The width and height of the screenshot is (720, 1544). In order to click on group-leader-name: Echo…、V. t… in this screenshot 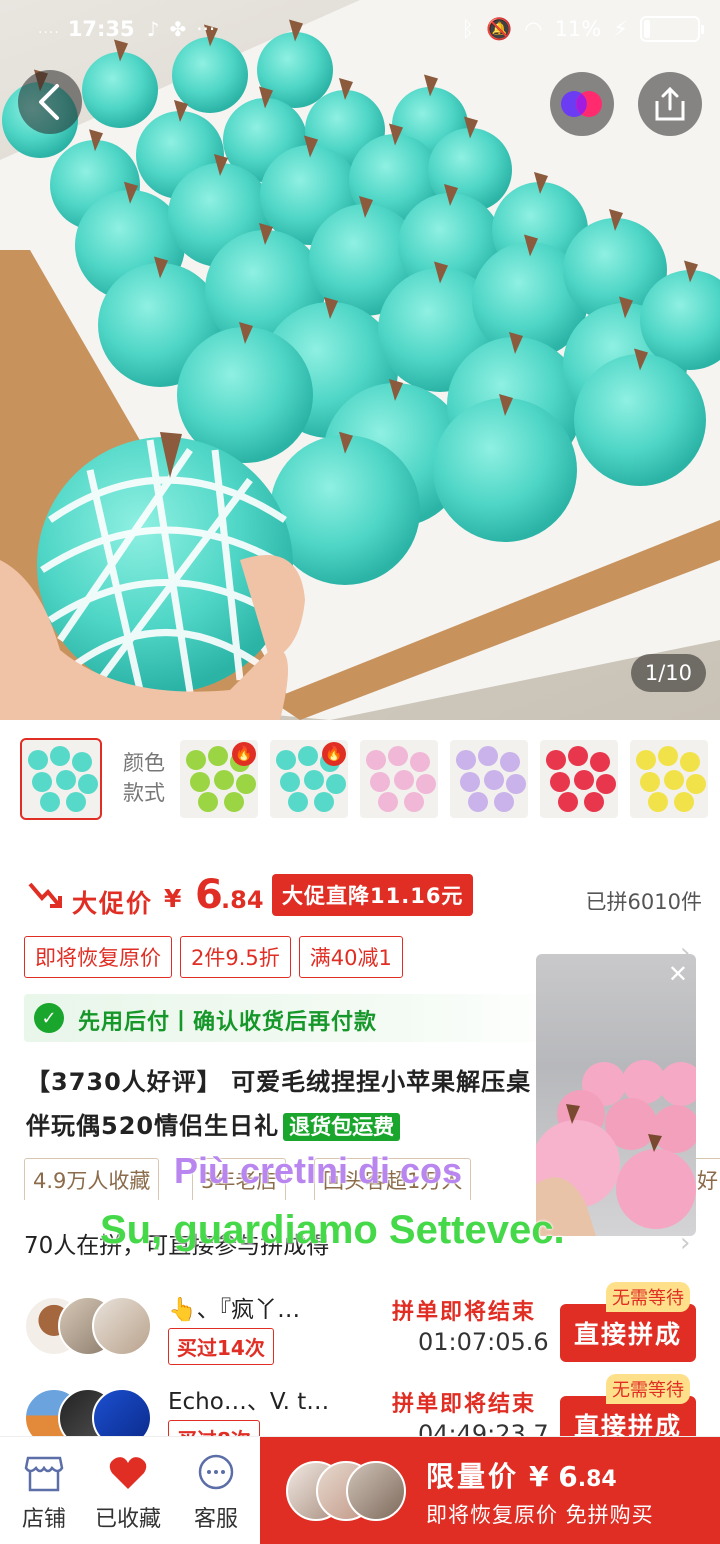, I will do `click(249, 1402)`.